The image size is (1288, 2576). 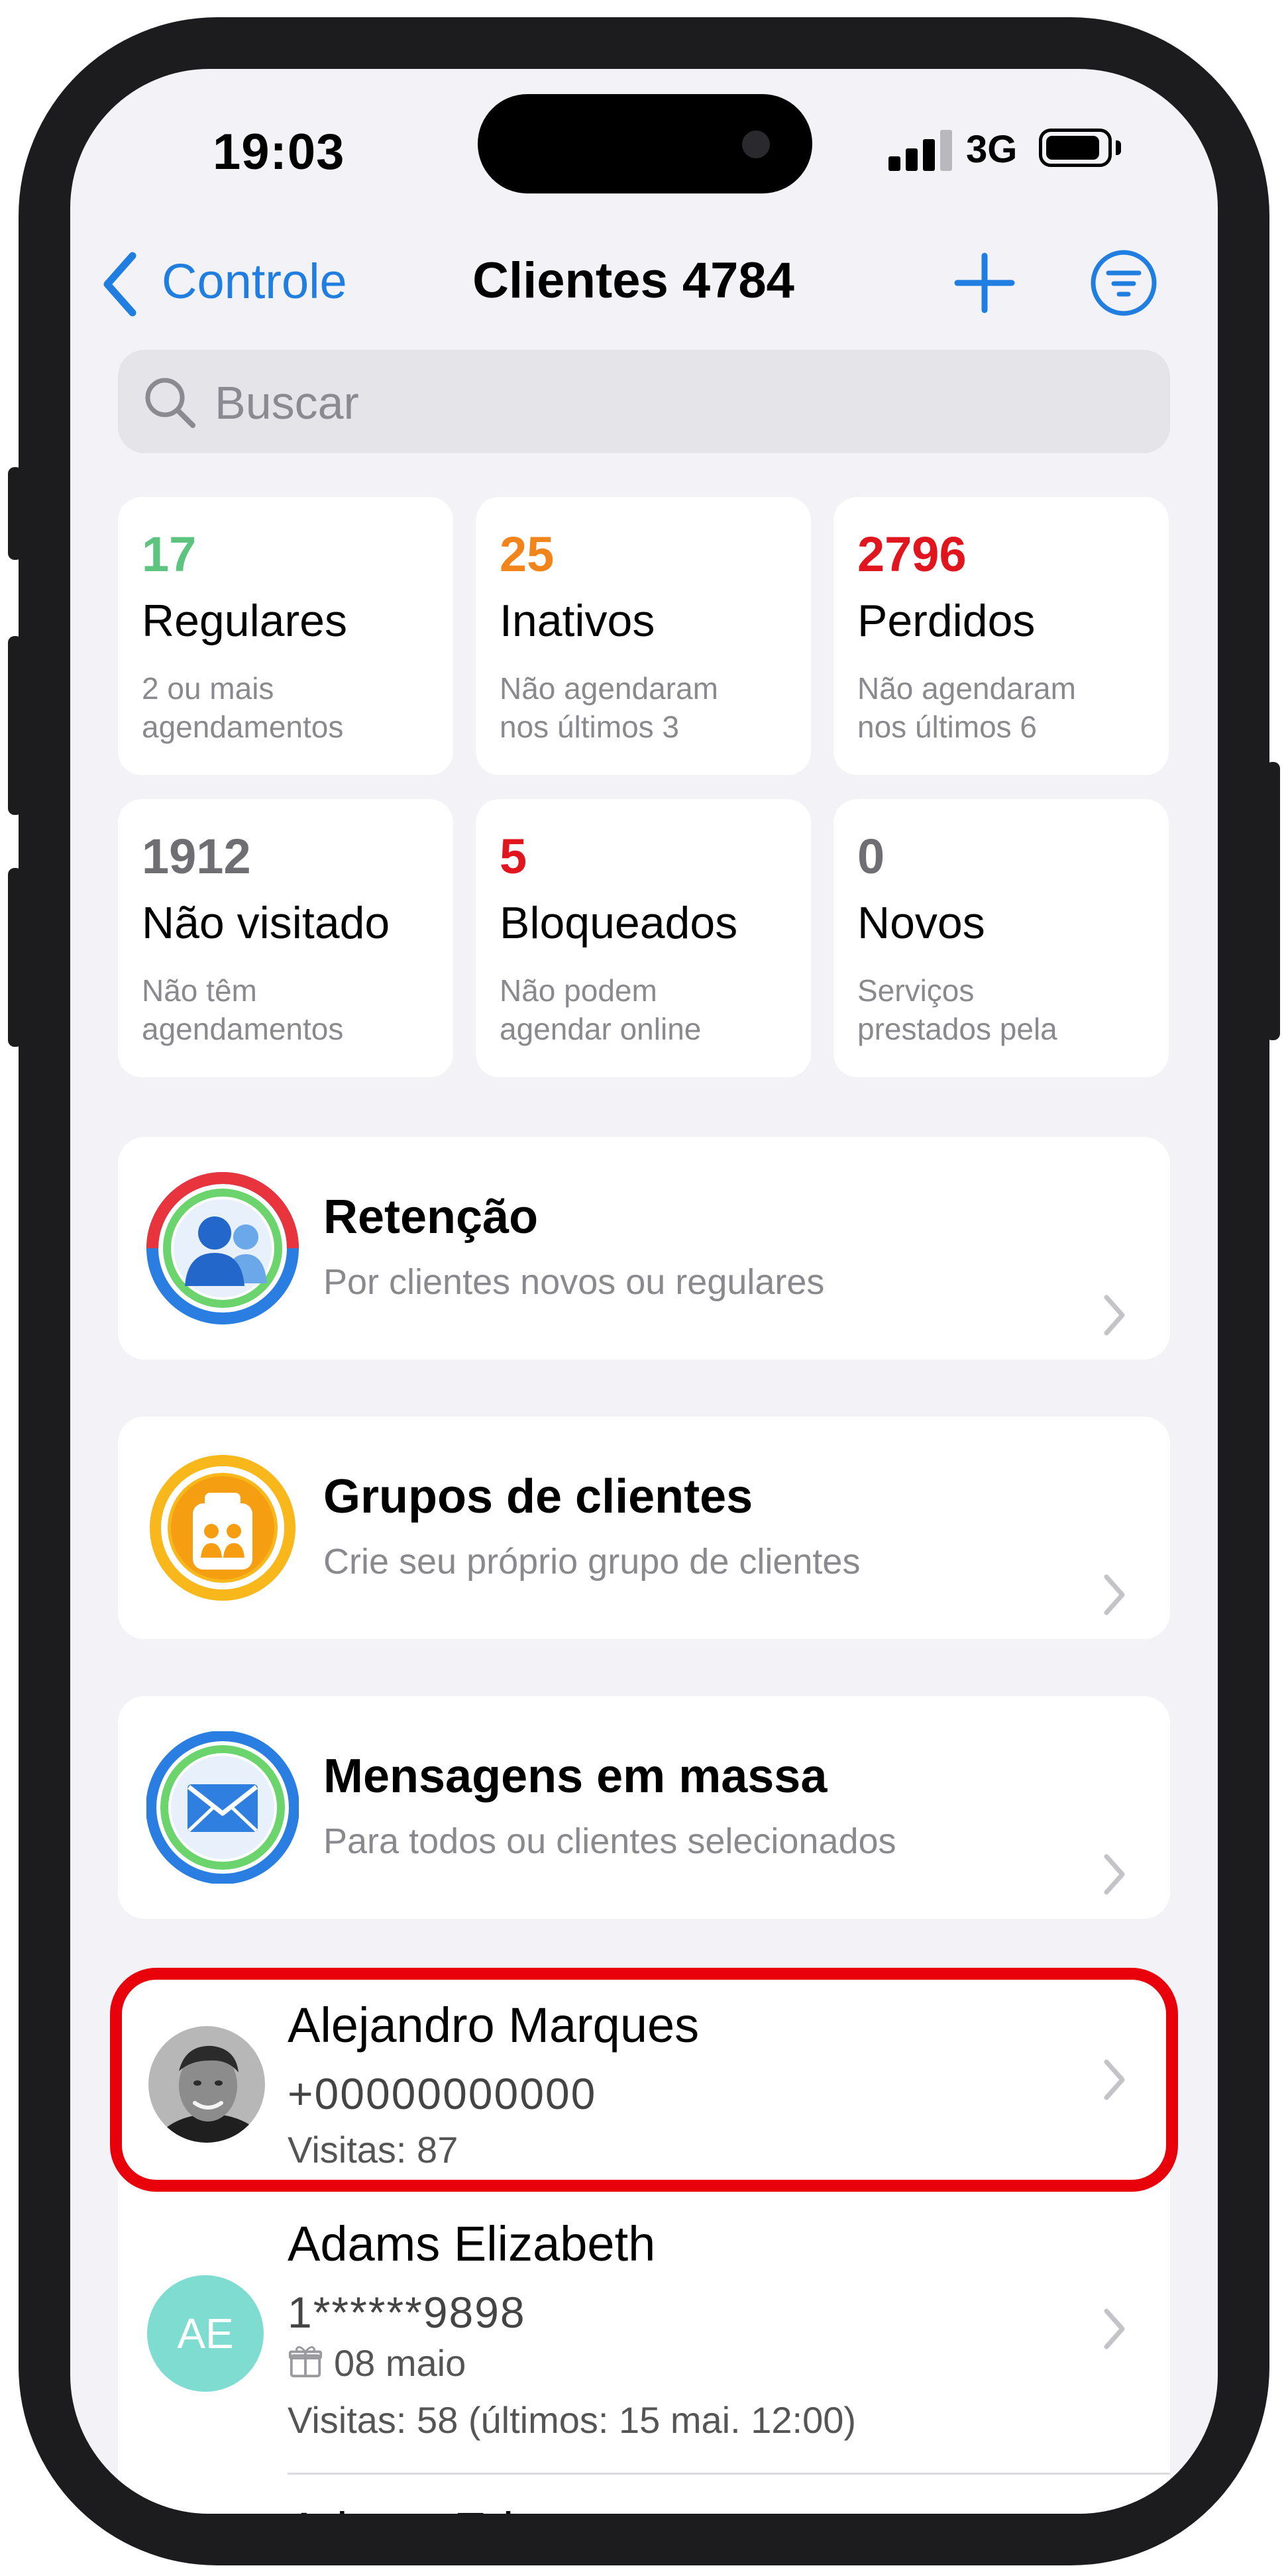 I want to click on stat-desc: Não agendaram nos últimos 6, so click(x=967, y=707).